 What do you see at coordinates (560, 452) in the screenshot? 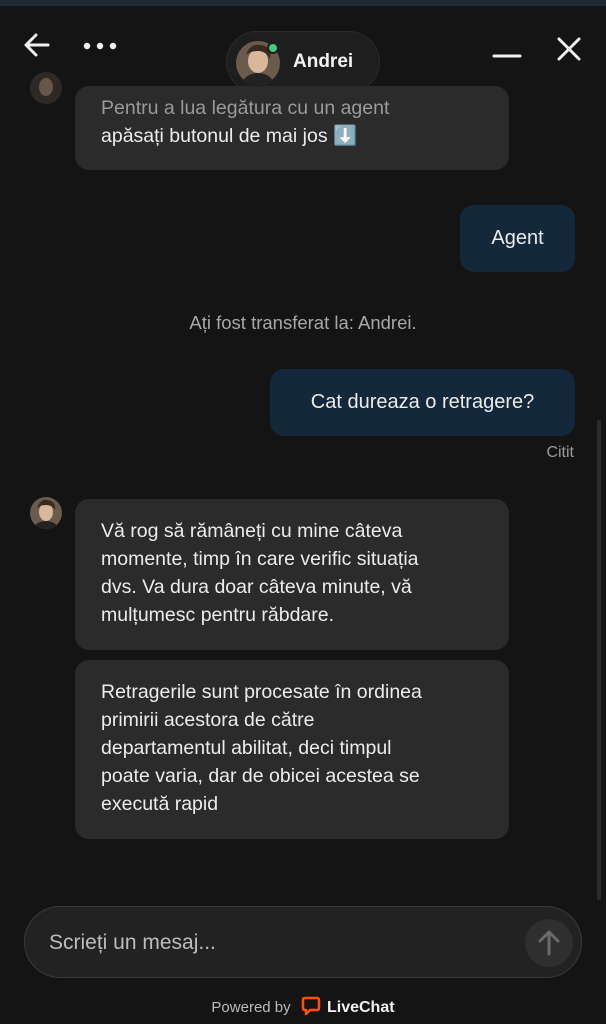
I see `read-status: Citit` at bounding box center [560, 452].